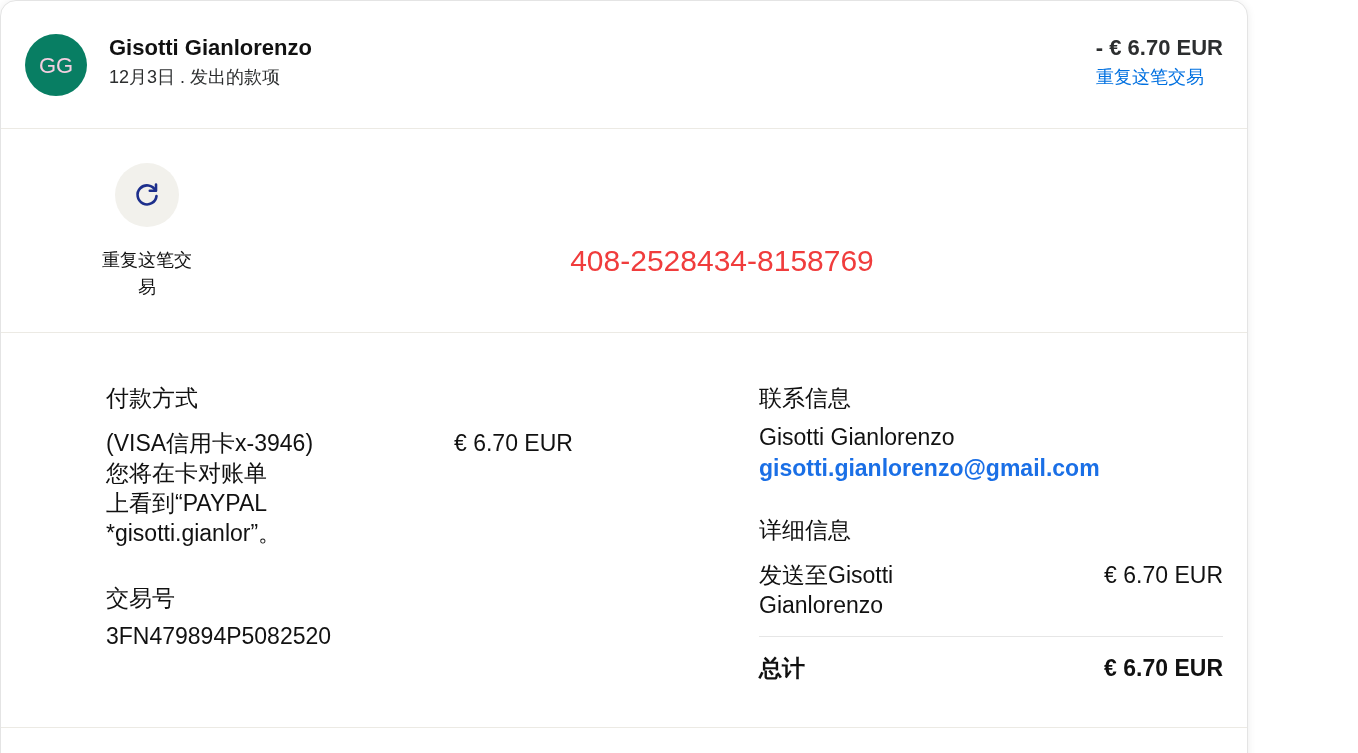 This screenshot has width=1358, height=753. I want to click on refresh-icon, so click(147, 195).